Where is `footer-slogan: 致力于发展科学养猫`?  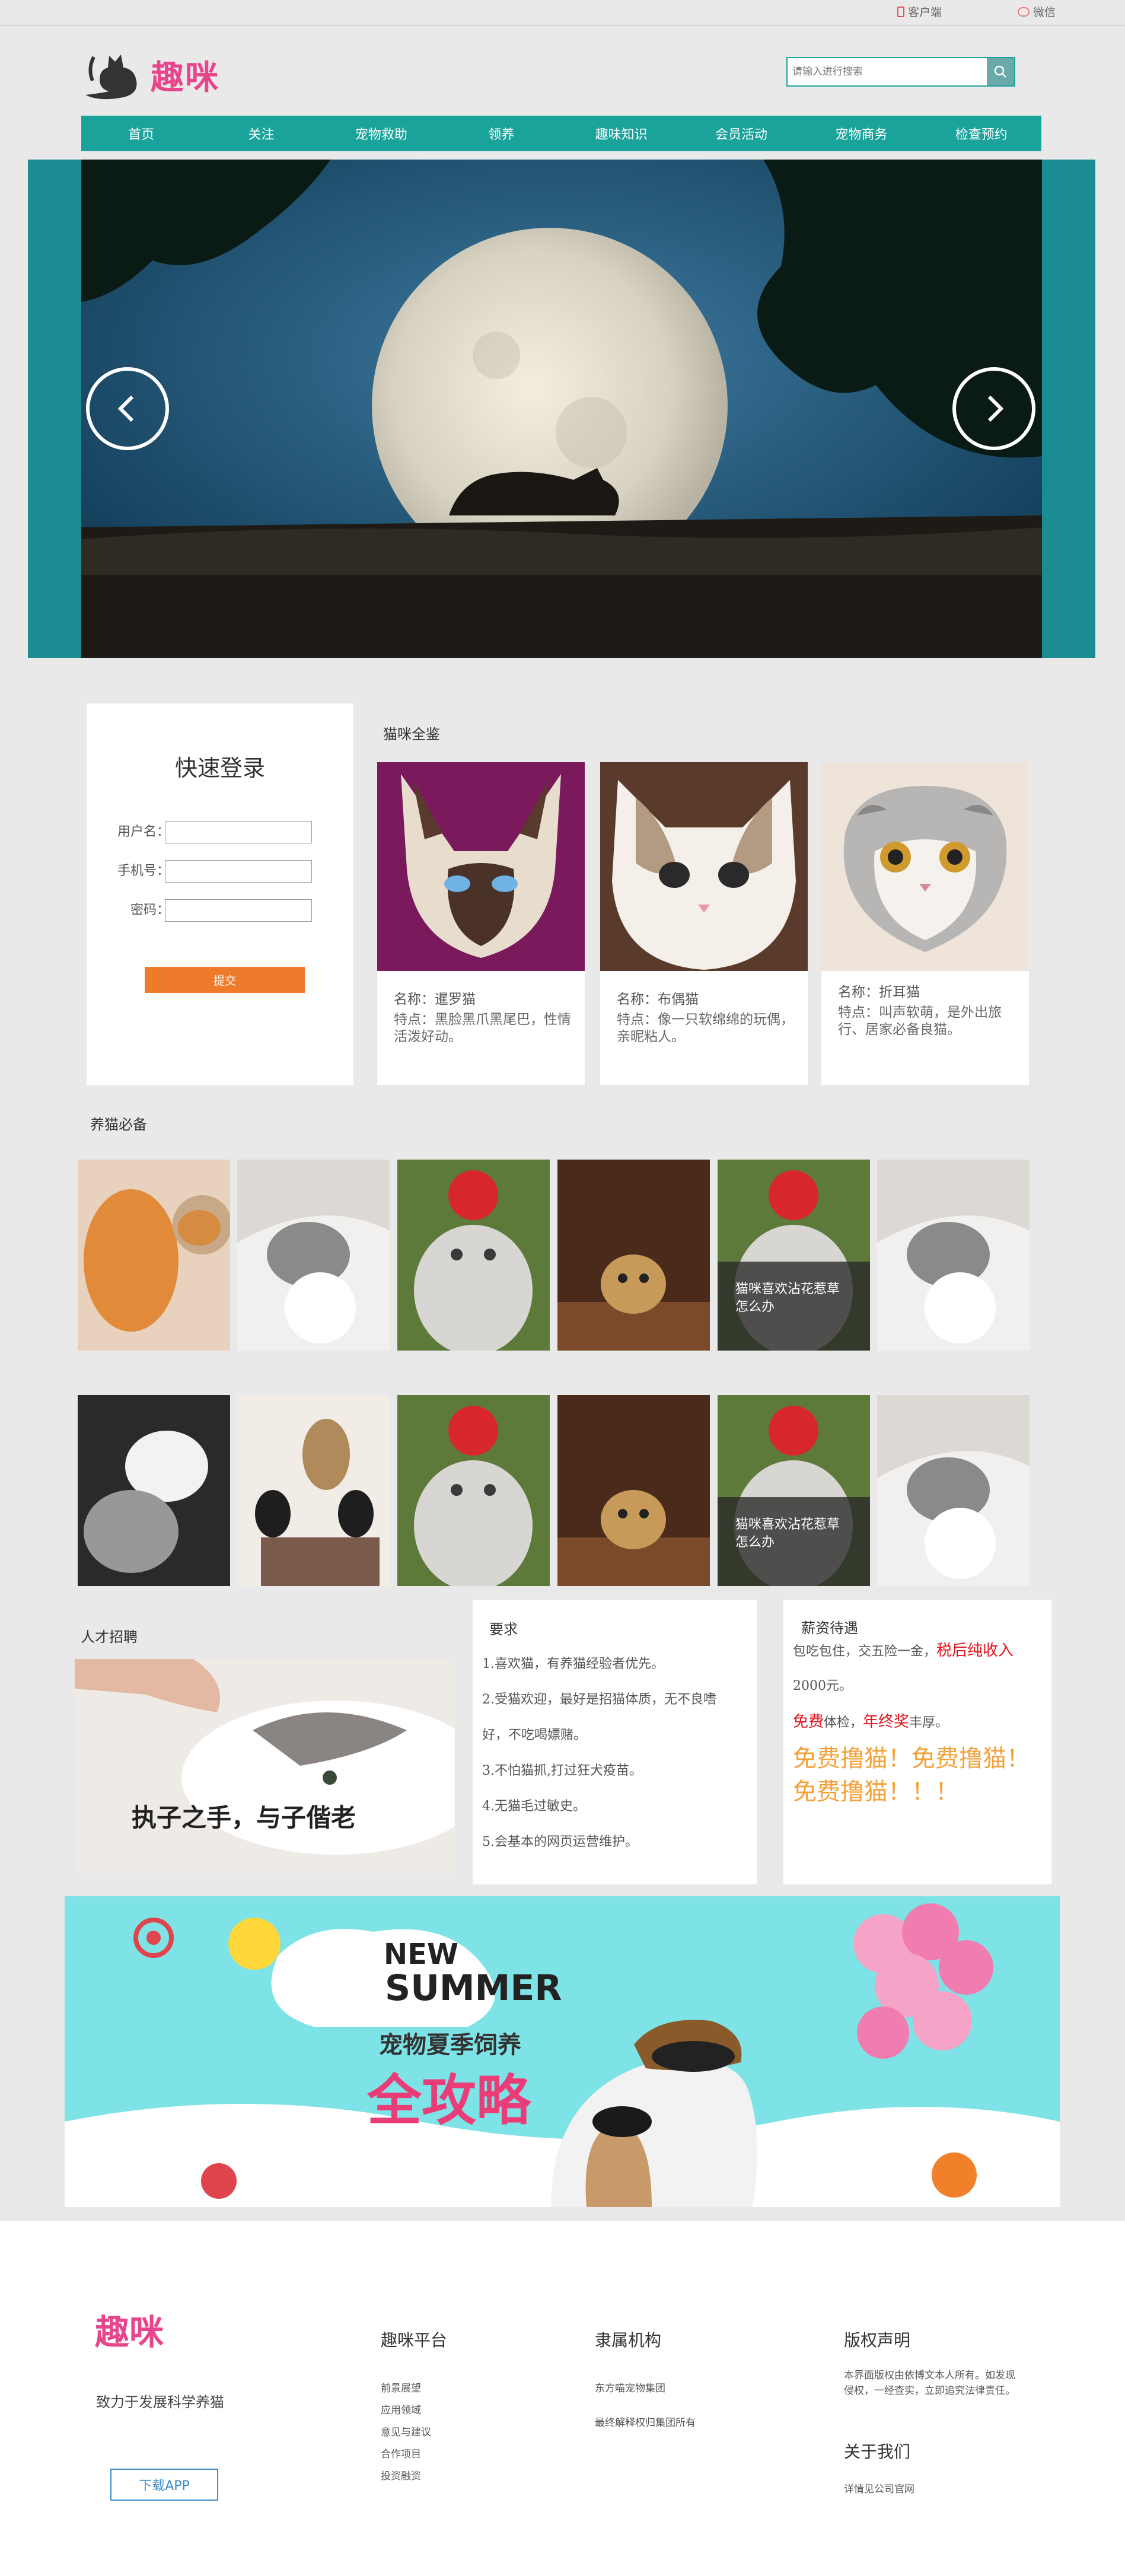 footer-slogan: 致力于发展科学养猫 is located at coordinates (160, 2402).